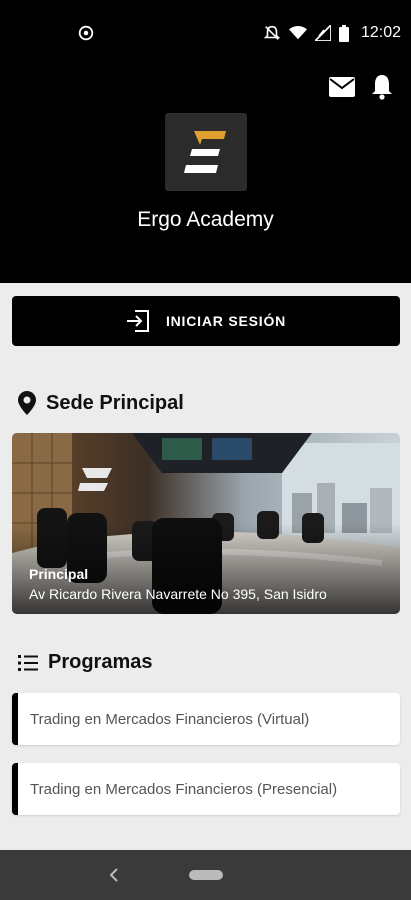  I want to click on sede-section-title: Sede Principal, so click(101, 403).